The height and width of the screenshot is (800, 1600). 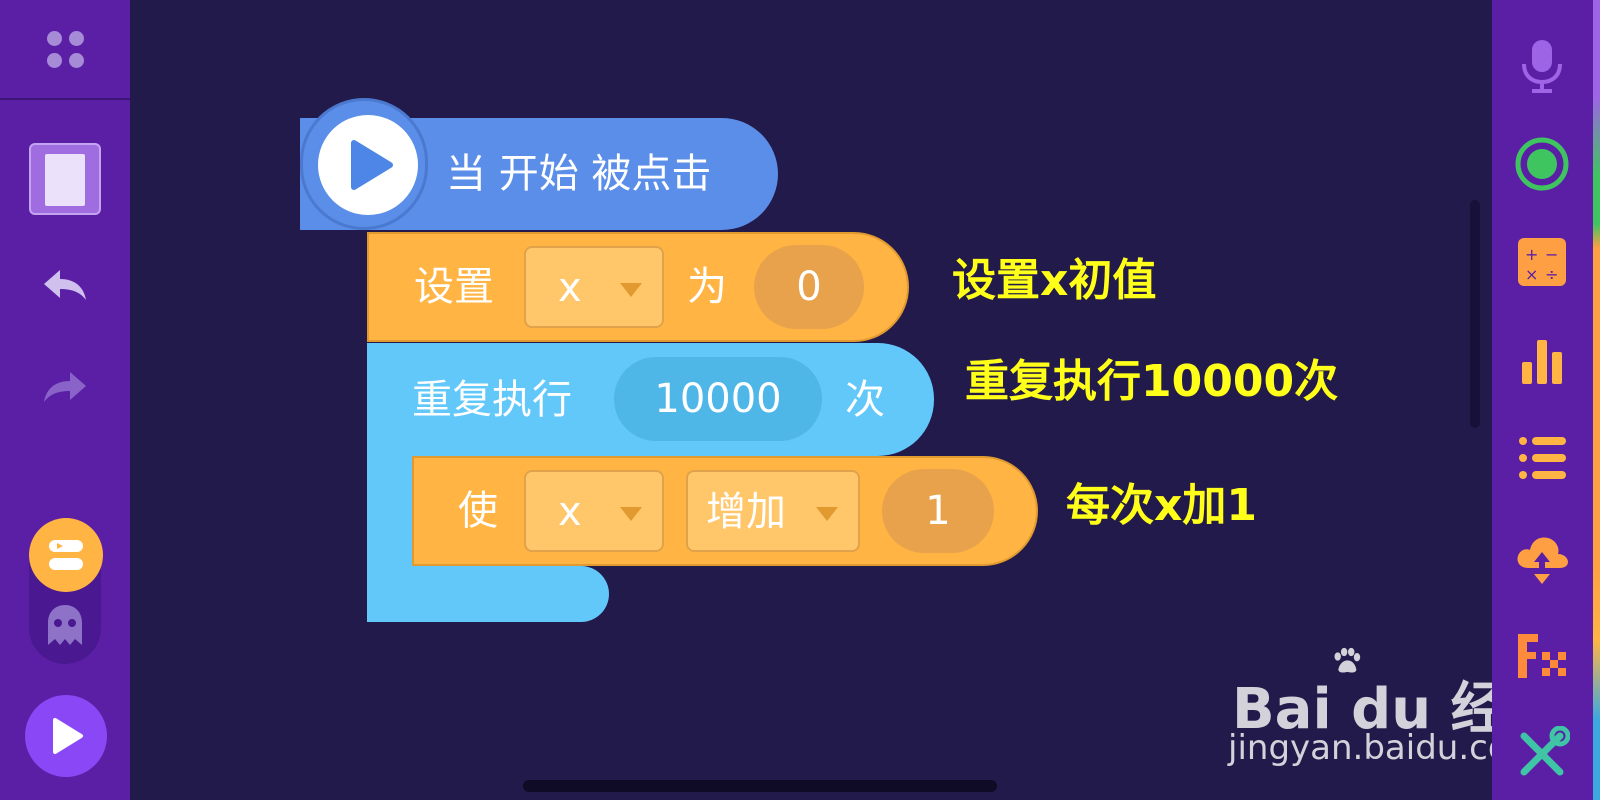 I want to click on repeat-block-arm, so click(x=390, y=512).